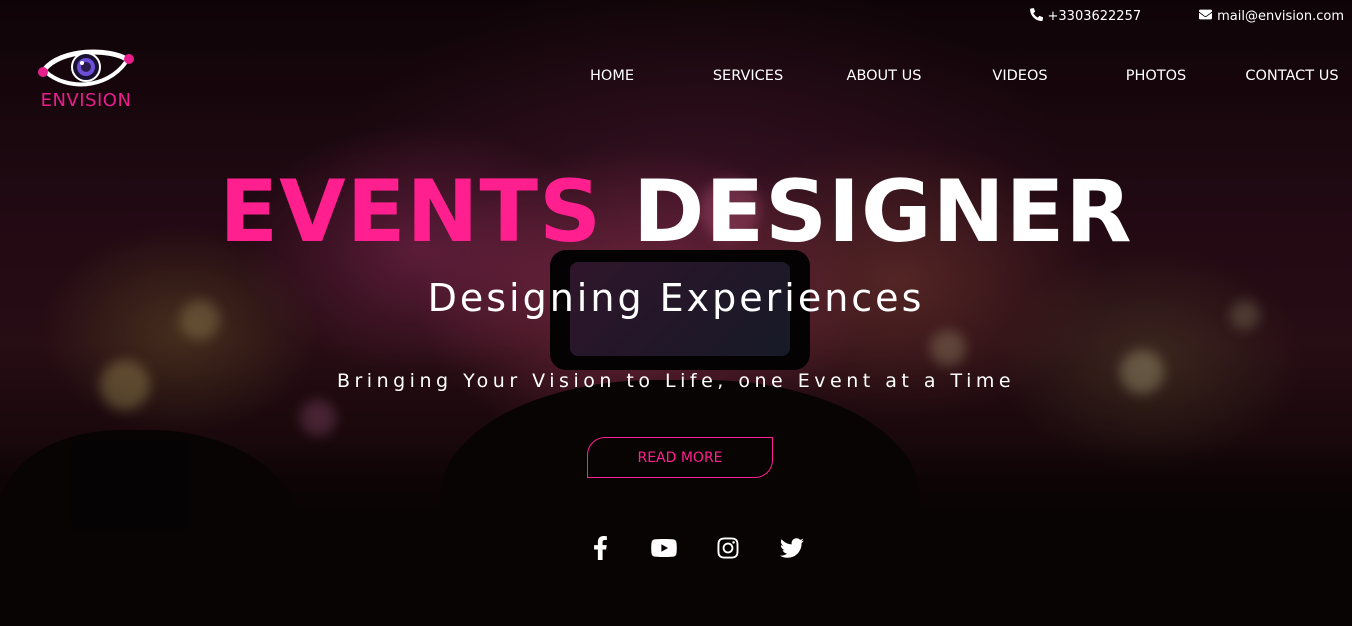 The image size is (1352, 626). What do you see at coordinates (86, 100) in the screenshot?
I see `logo-text: ENVISION` at bounding box center [86, 100].